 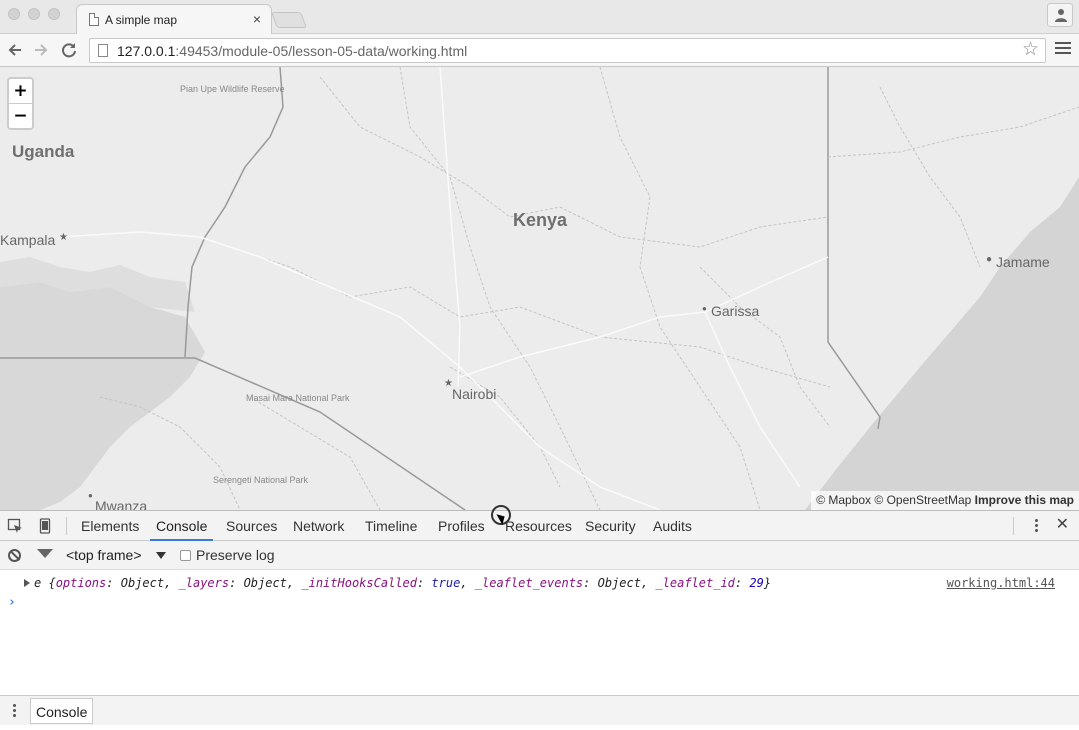 I want to click on preserve-log-checkbox, so click(x=185, y=555).